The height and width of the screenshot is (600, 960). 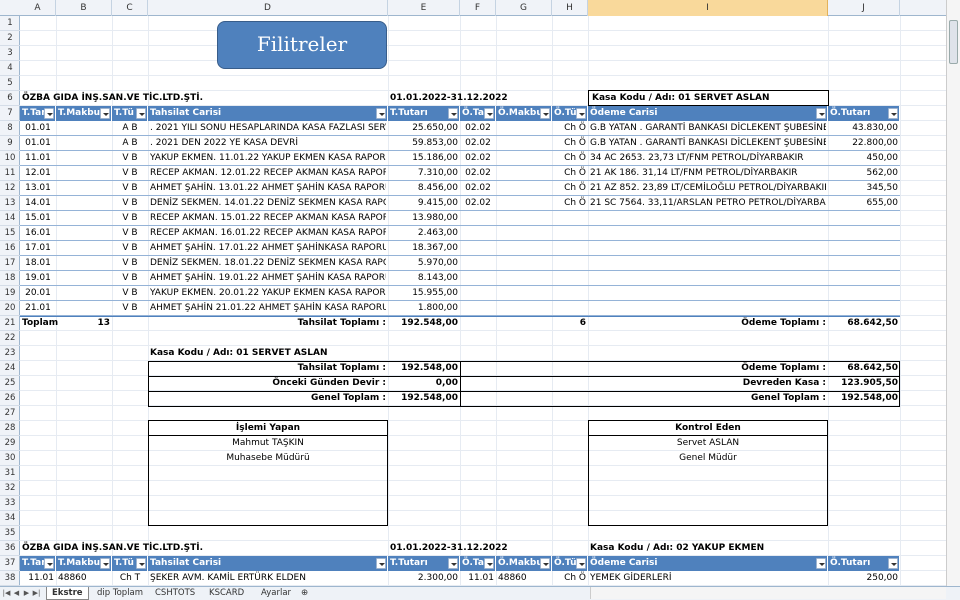 What do you see at coordinates (10, 158) in the screenshot?
I see `row-header-10: 10` at bounding box center [10, 158].